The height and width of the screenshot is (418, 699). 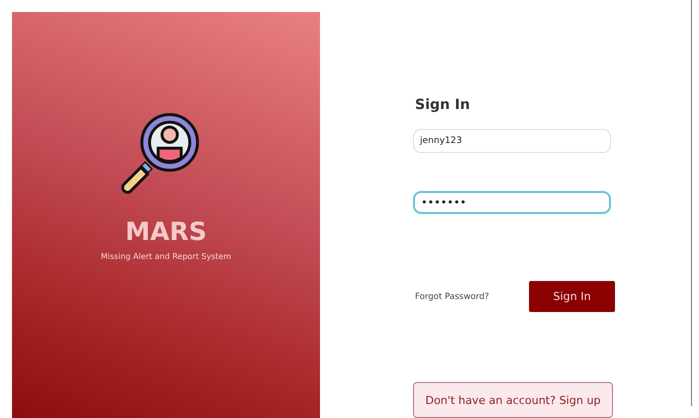 I want to click on forgot-password-link: Forgot Password?, so click(x=452, y=297).